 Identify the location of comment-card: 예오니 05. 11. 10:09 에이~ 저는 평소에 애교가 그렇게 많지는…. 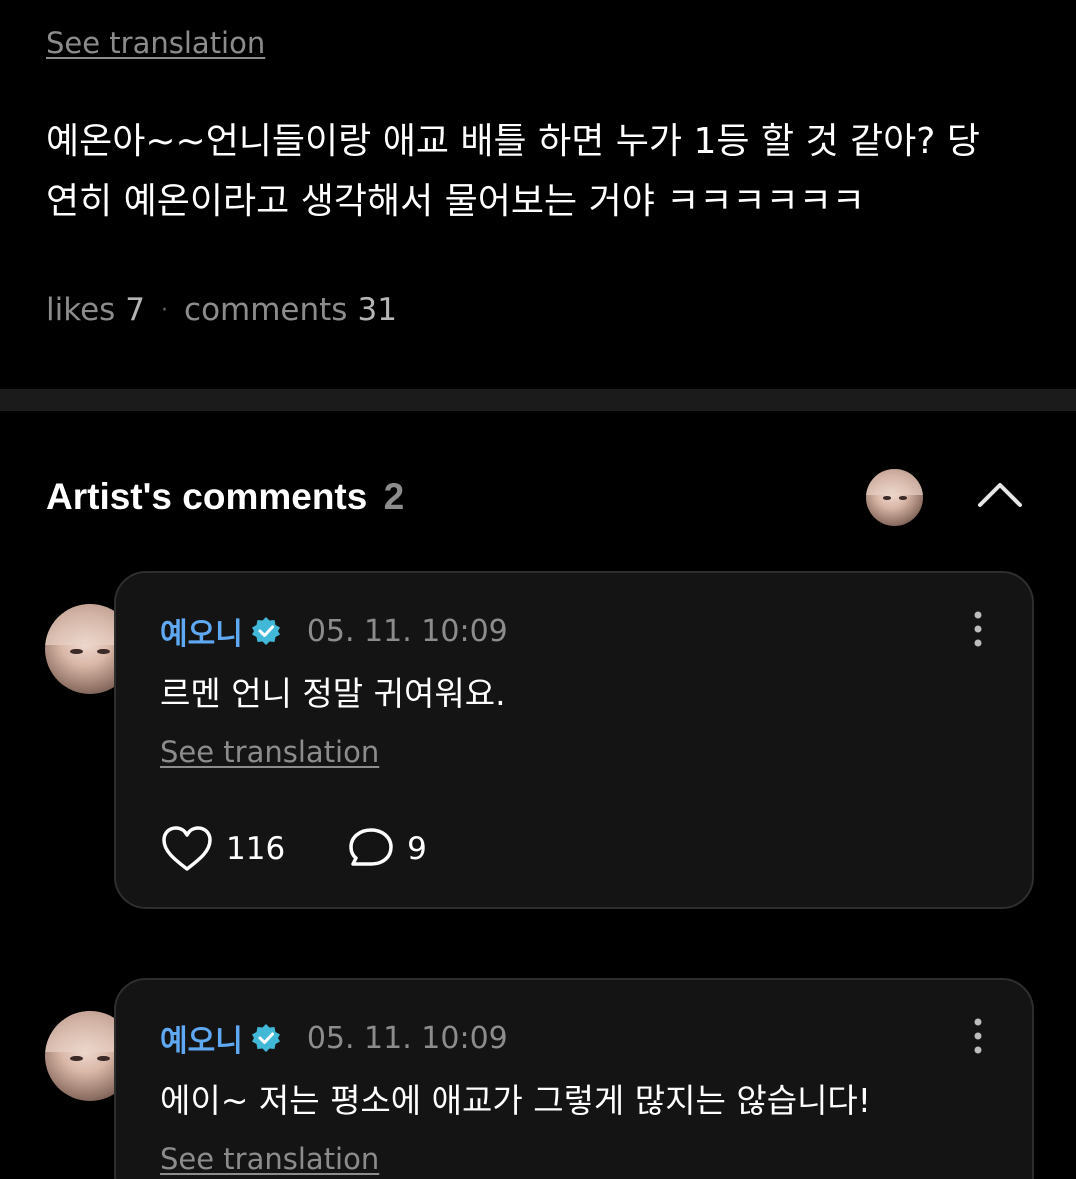
(574, 1078).